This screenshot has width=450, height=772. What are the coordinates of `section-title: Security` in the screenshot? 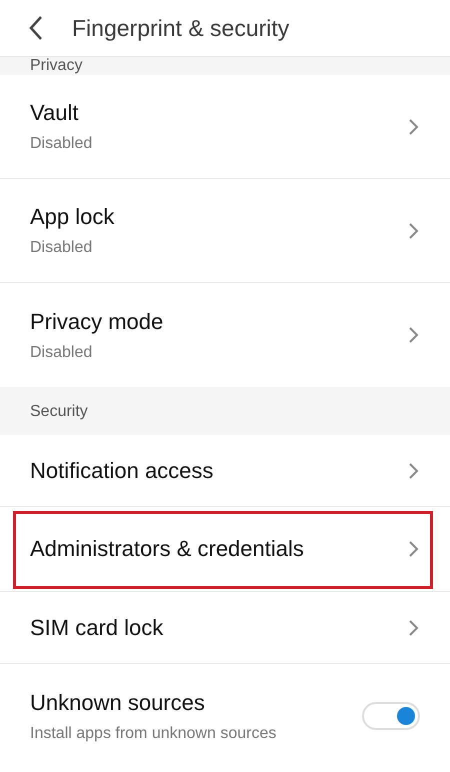 It's located at (59, 412).